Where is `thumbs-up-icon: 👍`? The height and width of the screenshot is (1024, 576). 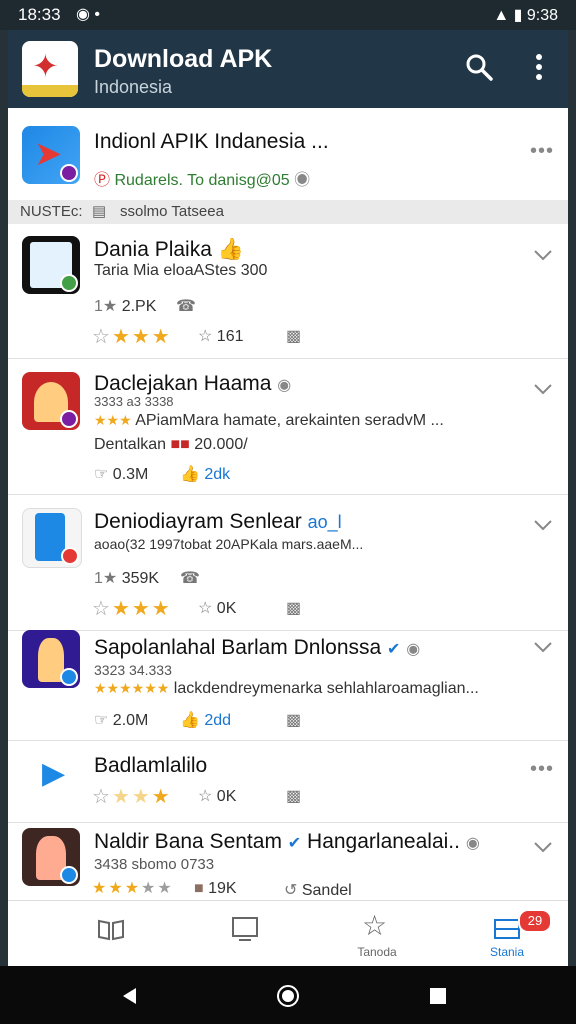 thumbs-up-icon: 👍 is located at coordinates (230, 249).